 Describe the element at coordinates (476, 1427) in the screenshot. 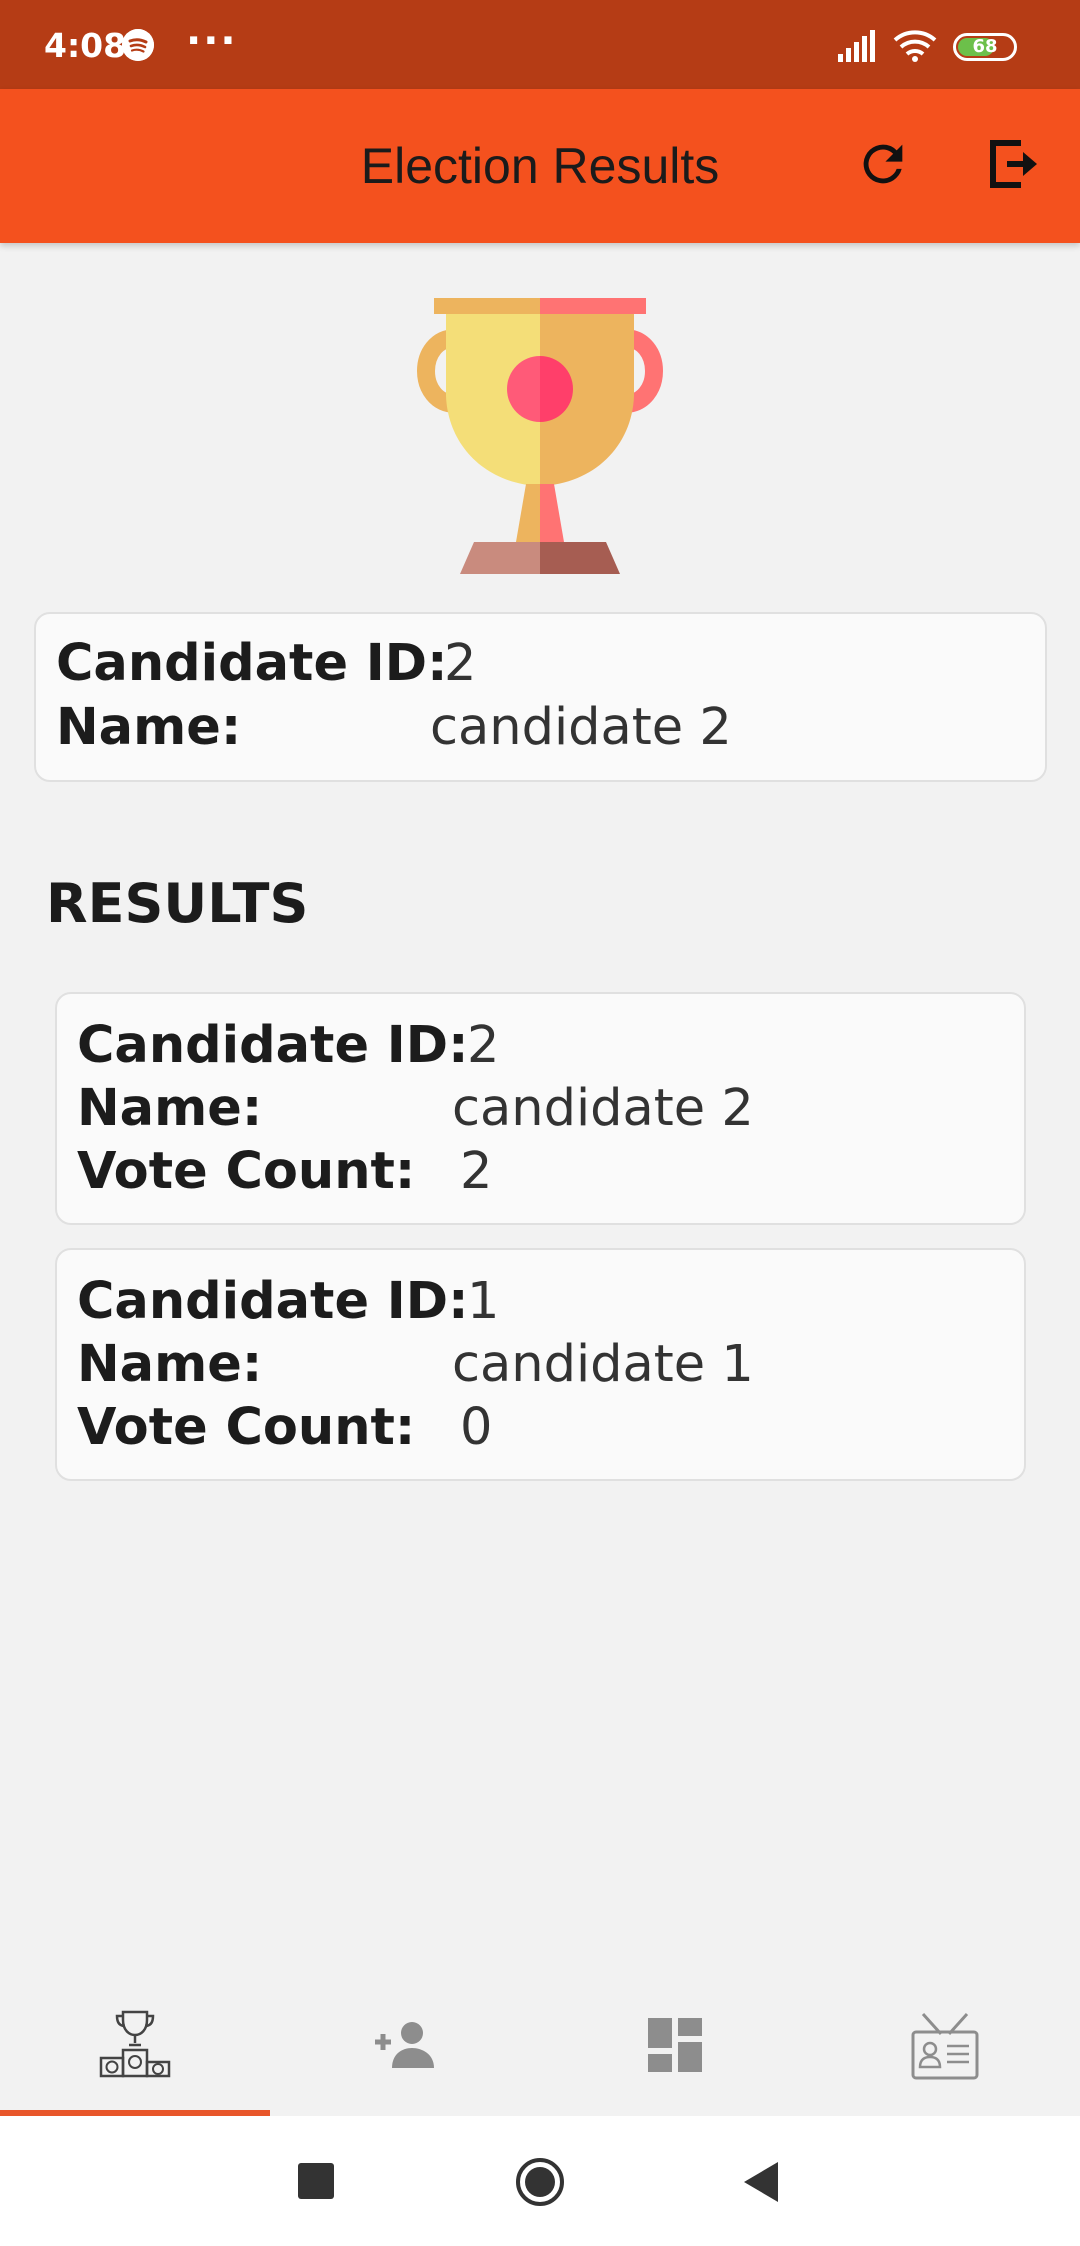

I see `result-votes-value: 0` at that location.